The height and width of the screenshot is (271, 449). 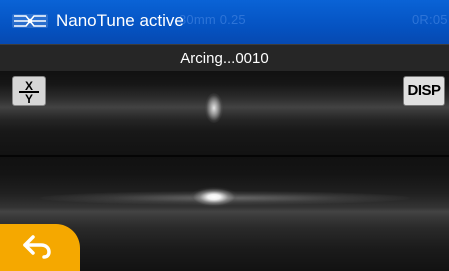 What do you see at coordinates (214, 108) in the screenshot?
I see `arc-flash-x` at bounding box center [214, 108].